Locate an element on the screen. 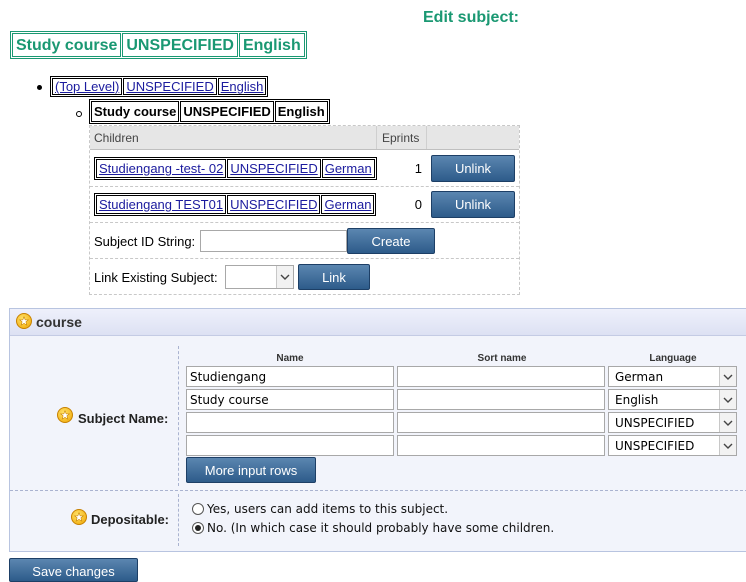 The height and width of the screenshot is (582, 746). page-title: Edit subject: is located at coordinates (471, 17).